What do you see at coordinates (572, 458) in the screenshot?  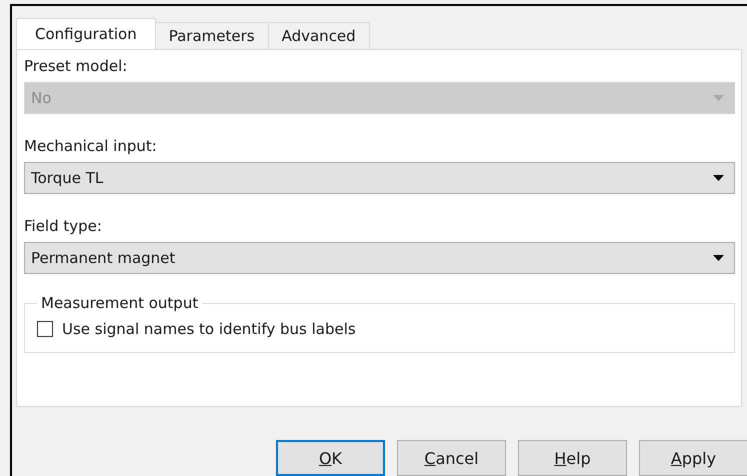 I see `dialog-button: Help` at bounding box center [572, 458].